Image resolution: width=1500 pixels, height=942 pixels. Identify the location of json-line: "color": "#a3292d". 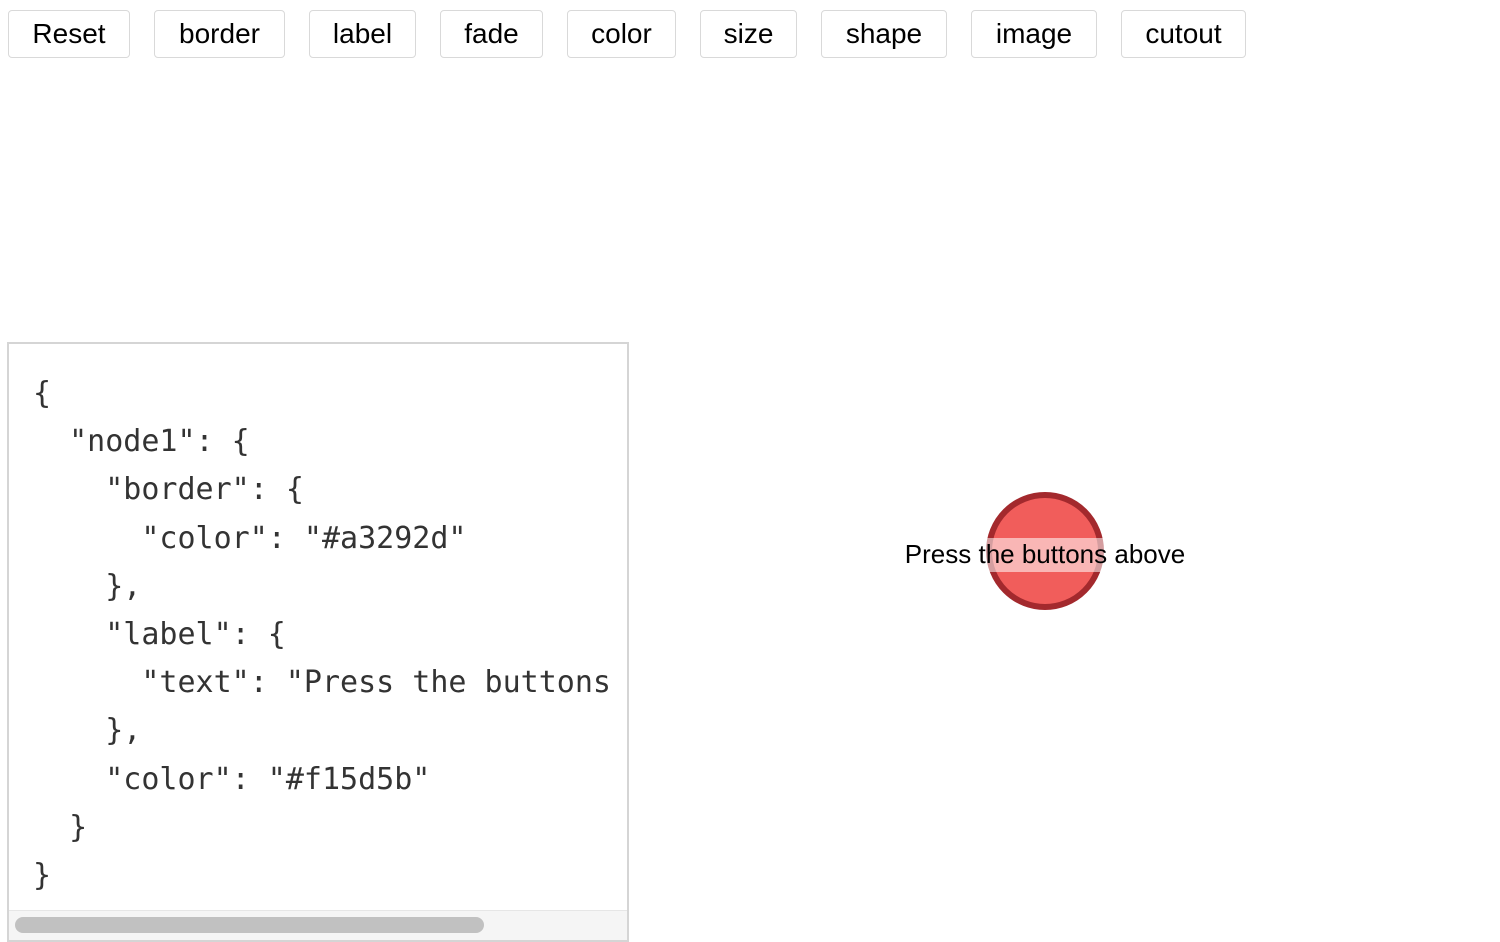
(250, 538).